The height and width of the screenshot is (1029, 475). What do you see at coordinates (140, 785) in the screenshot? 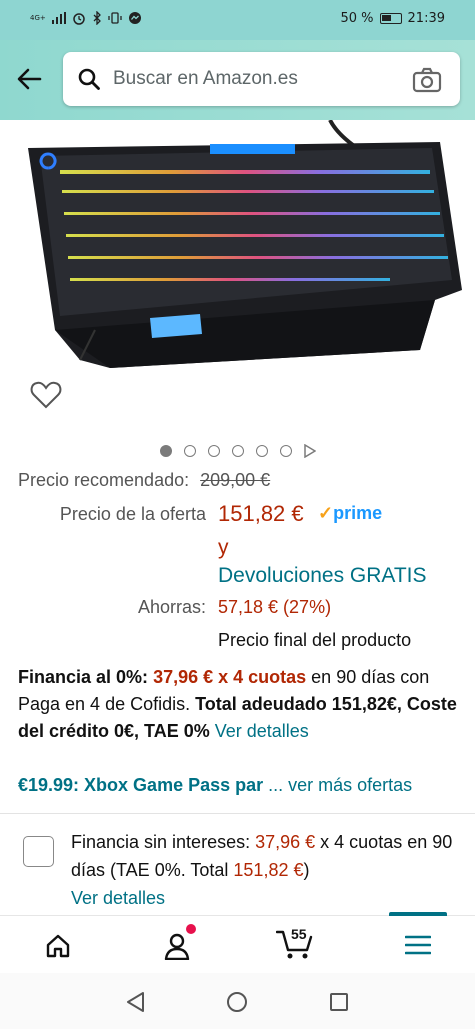
I see `xbox-offer-link: €19.99: Xbox Game Pass par` at bounding box center [140, 785].